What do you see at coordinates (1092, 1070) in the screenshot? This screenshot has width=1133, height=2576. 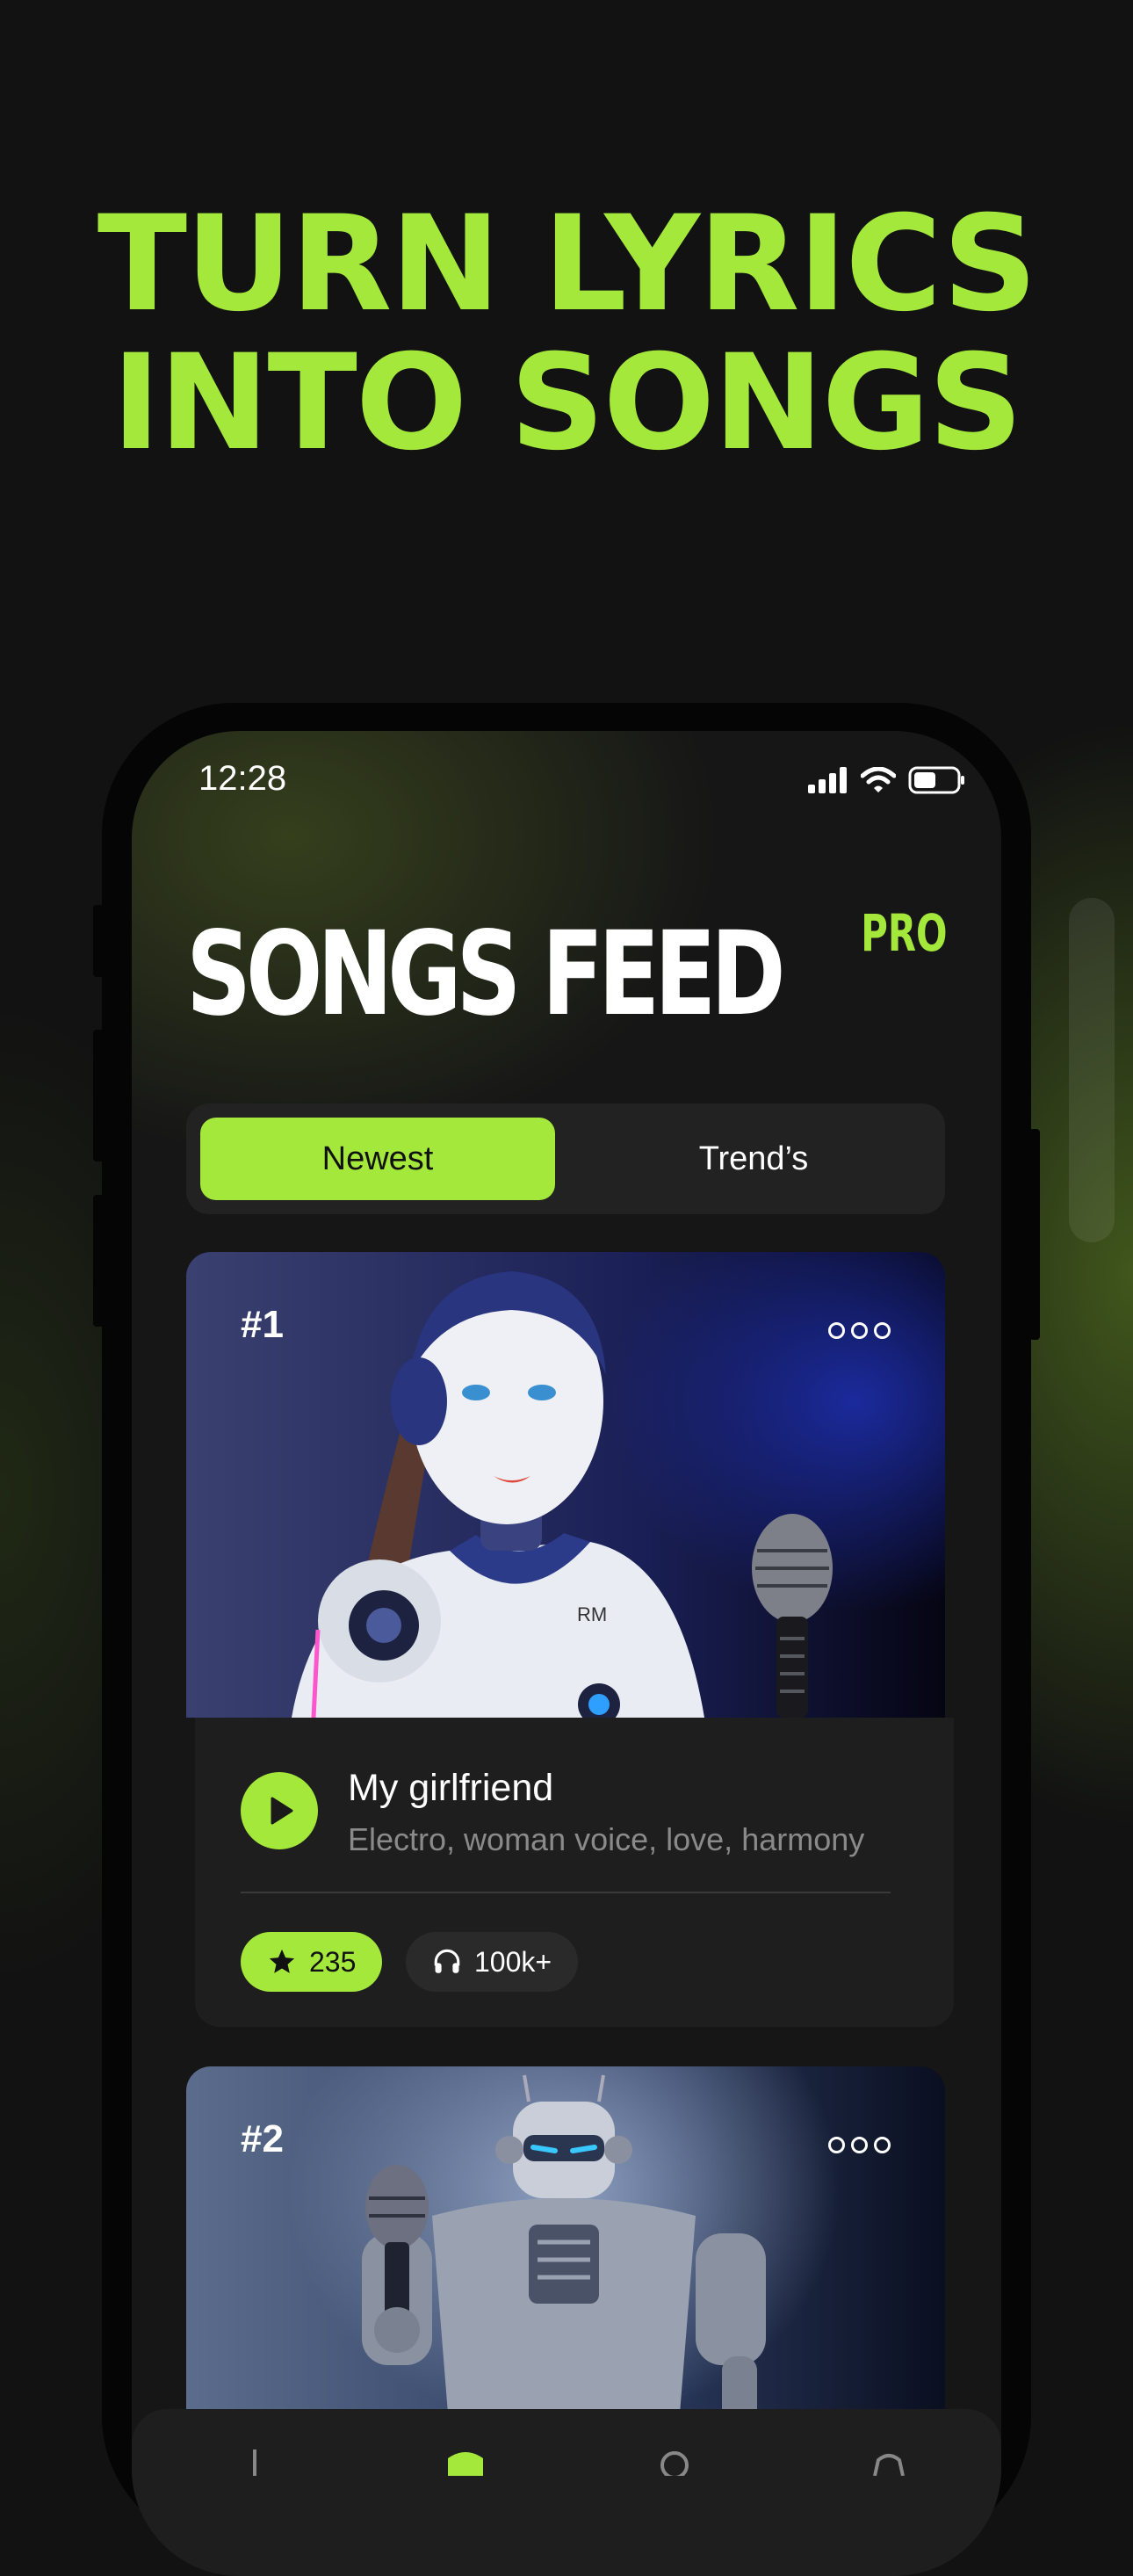 I see `scroll-indicator` at bounding box center [1092, 1070].